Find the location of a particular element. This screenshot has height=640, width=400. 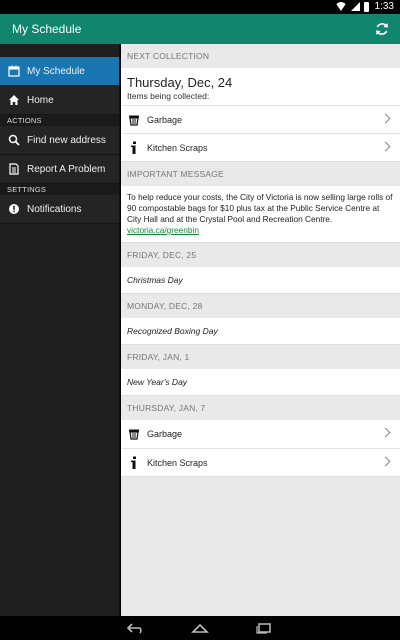

back-icon is located at coordinates (136, 628).